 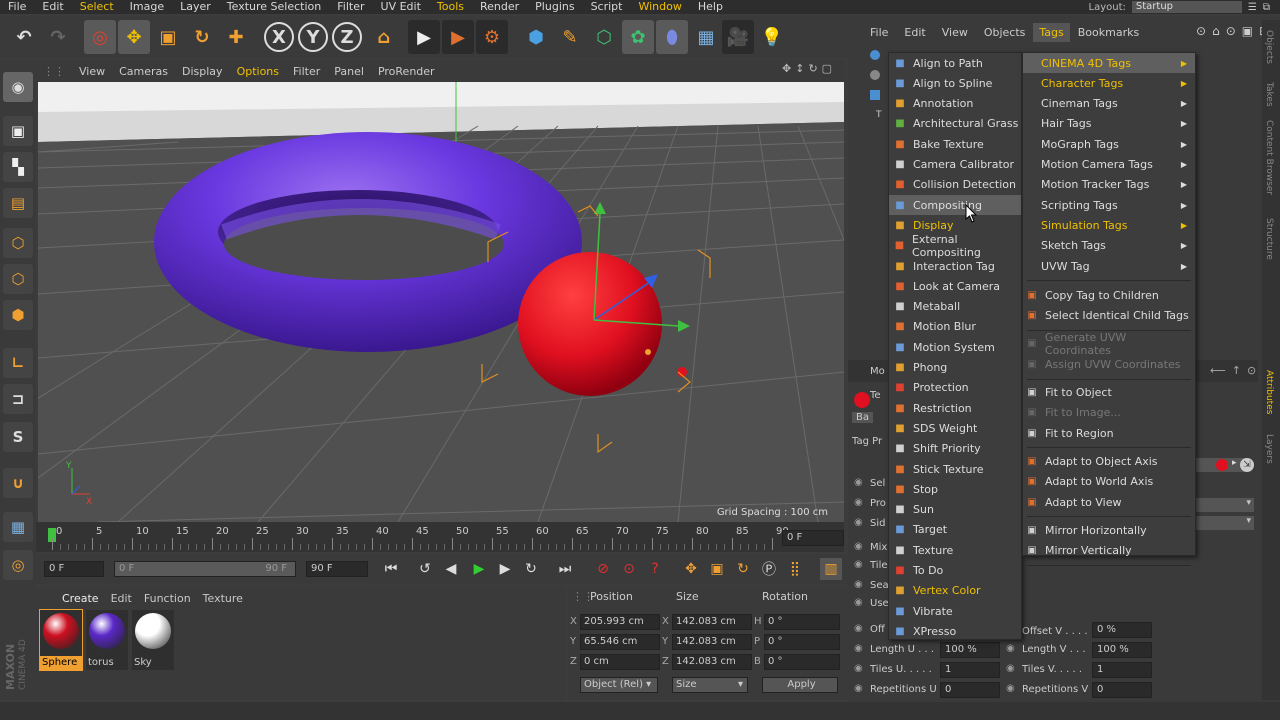 What do you see at coordinates (1269, 47) in the screenshot?
I see `tab-objects: Objects` at bounding box center [1269, 47].